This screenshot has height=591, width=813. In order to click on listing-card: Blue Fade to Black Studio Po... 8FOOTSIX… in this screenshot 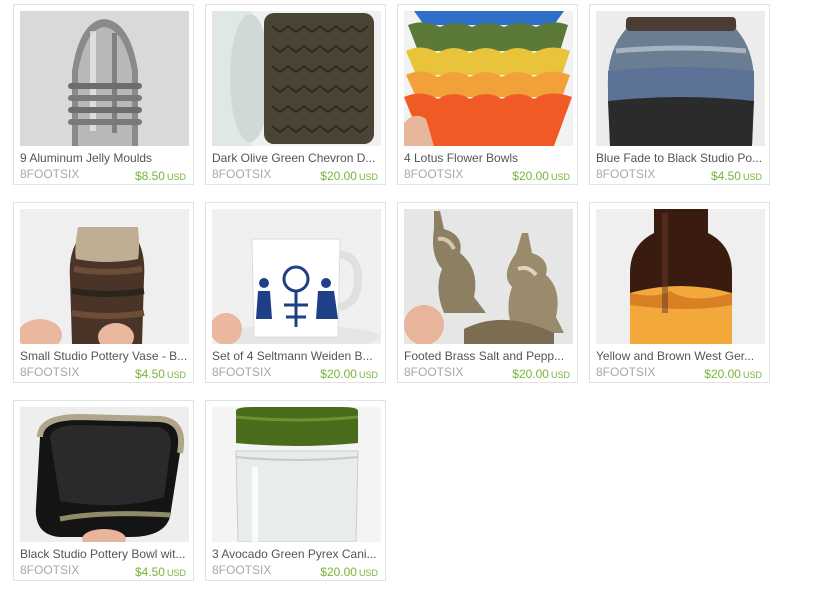, I will do `click(679, 94)`.